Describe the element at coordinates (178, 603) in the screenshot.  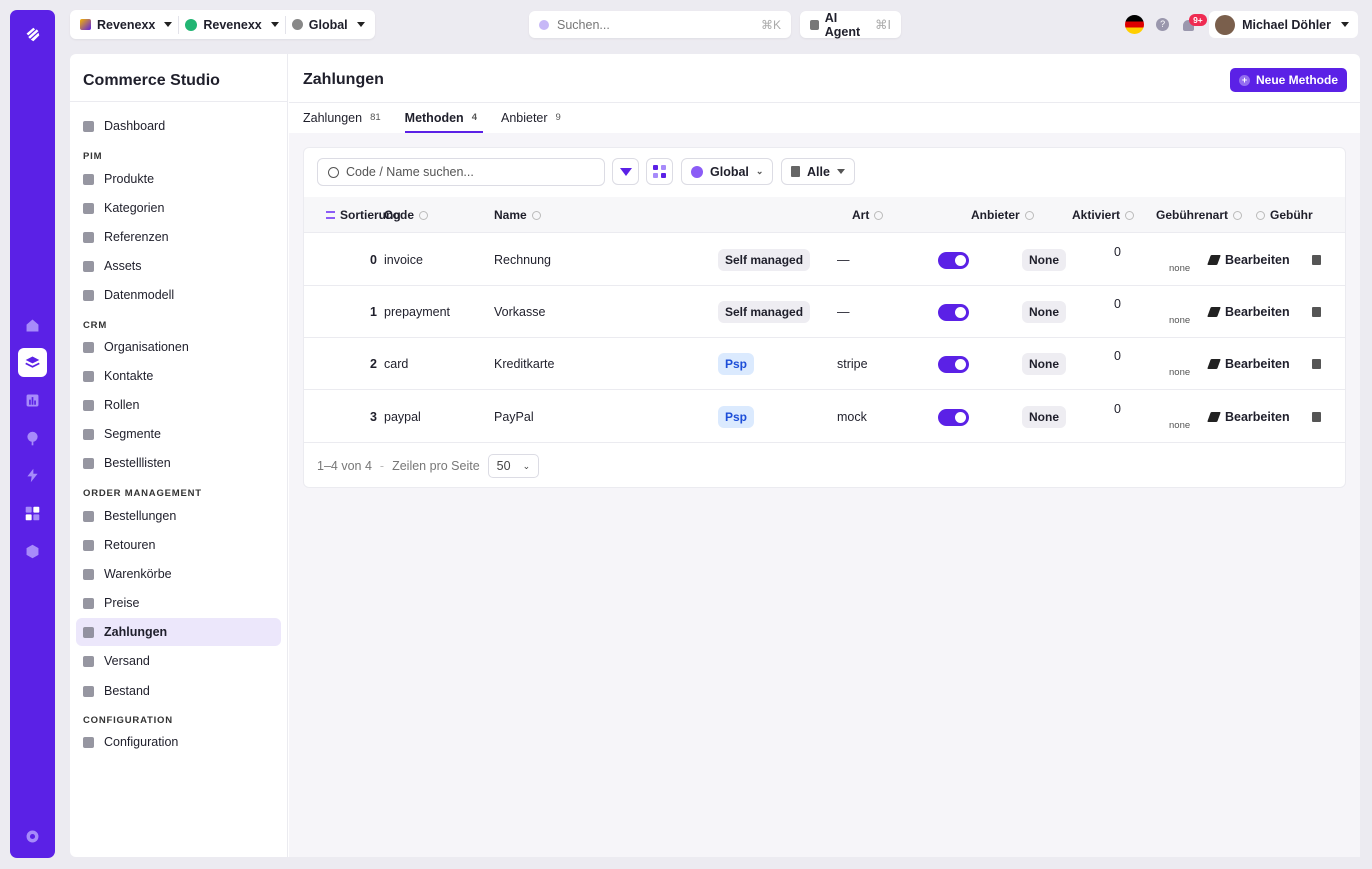
I see `sidebar-item-preise: Preise` at that location.